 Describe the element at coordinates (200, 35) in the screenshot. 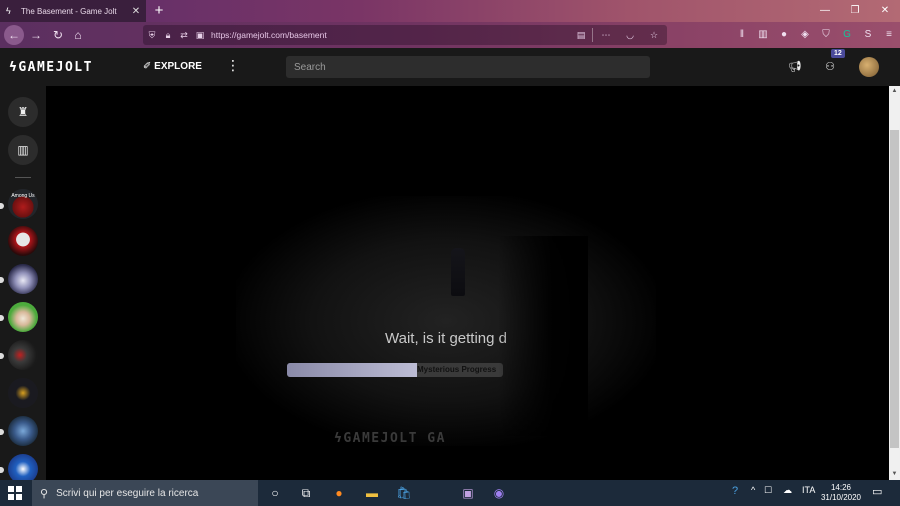

I see `camera-blocked-icon: ▣` at that location.